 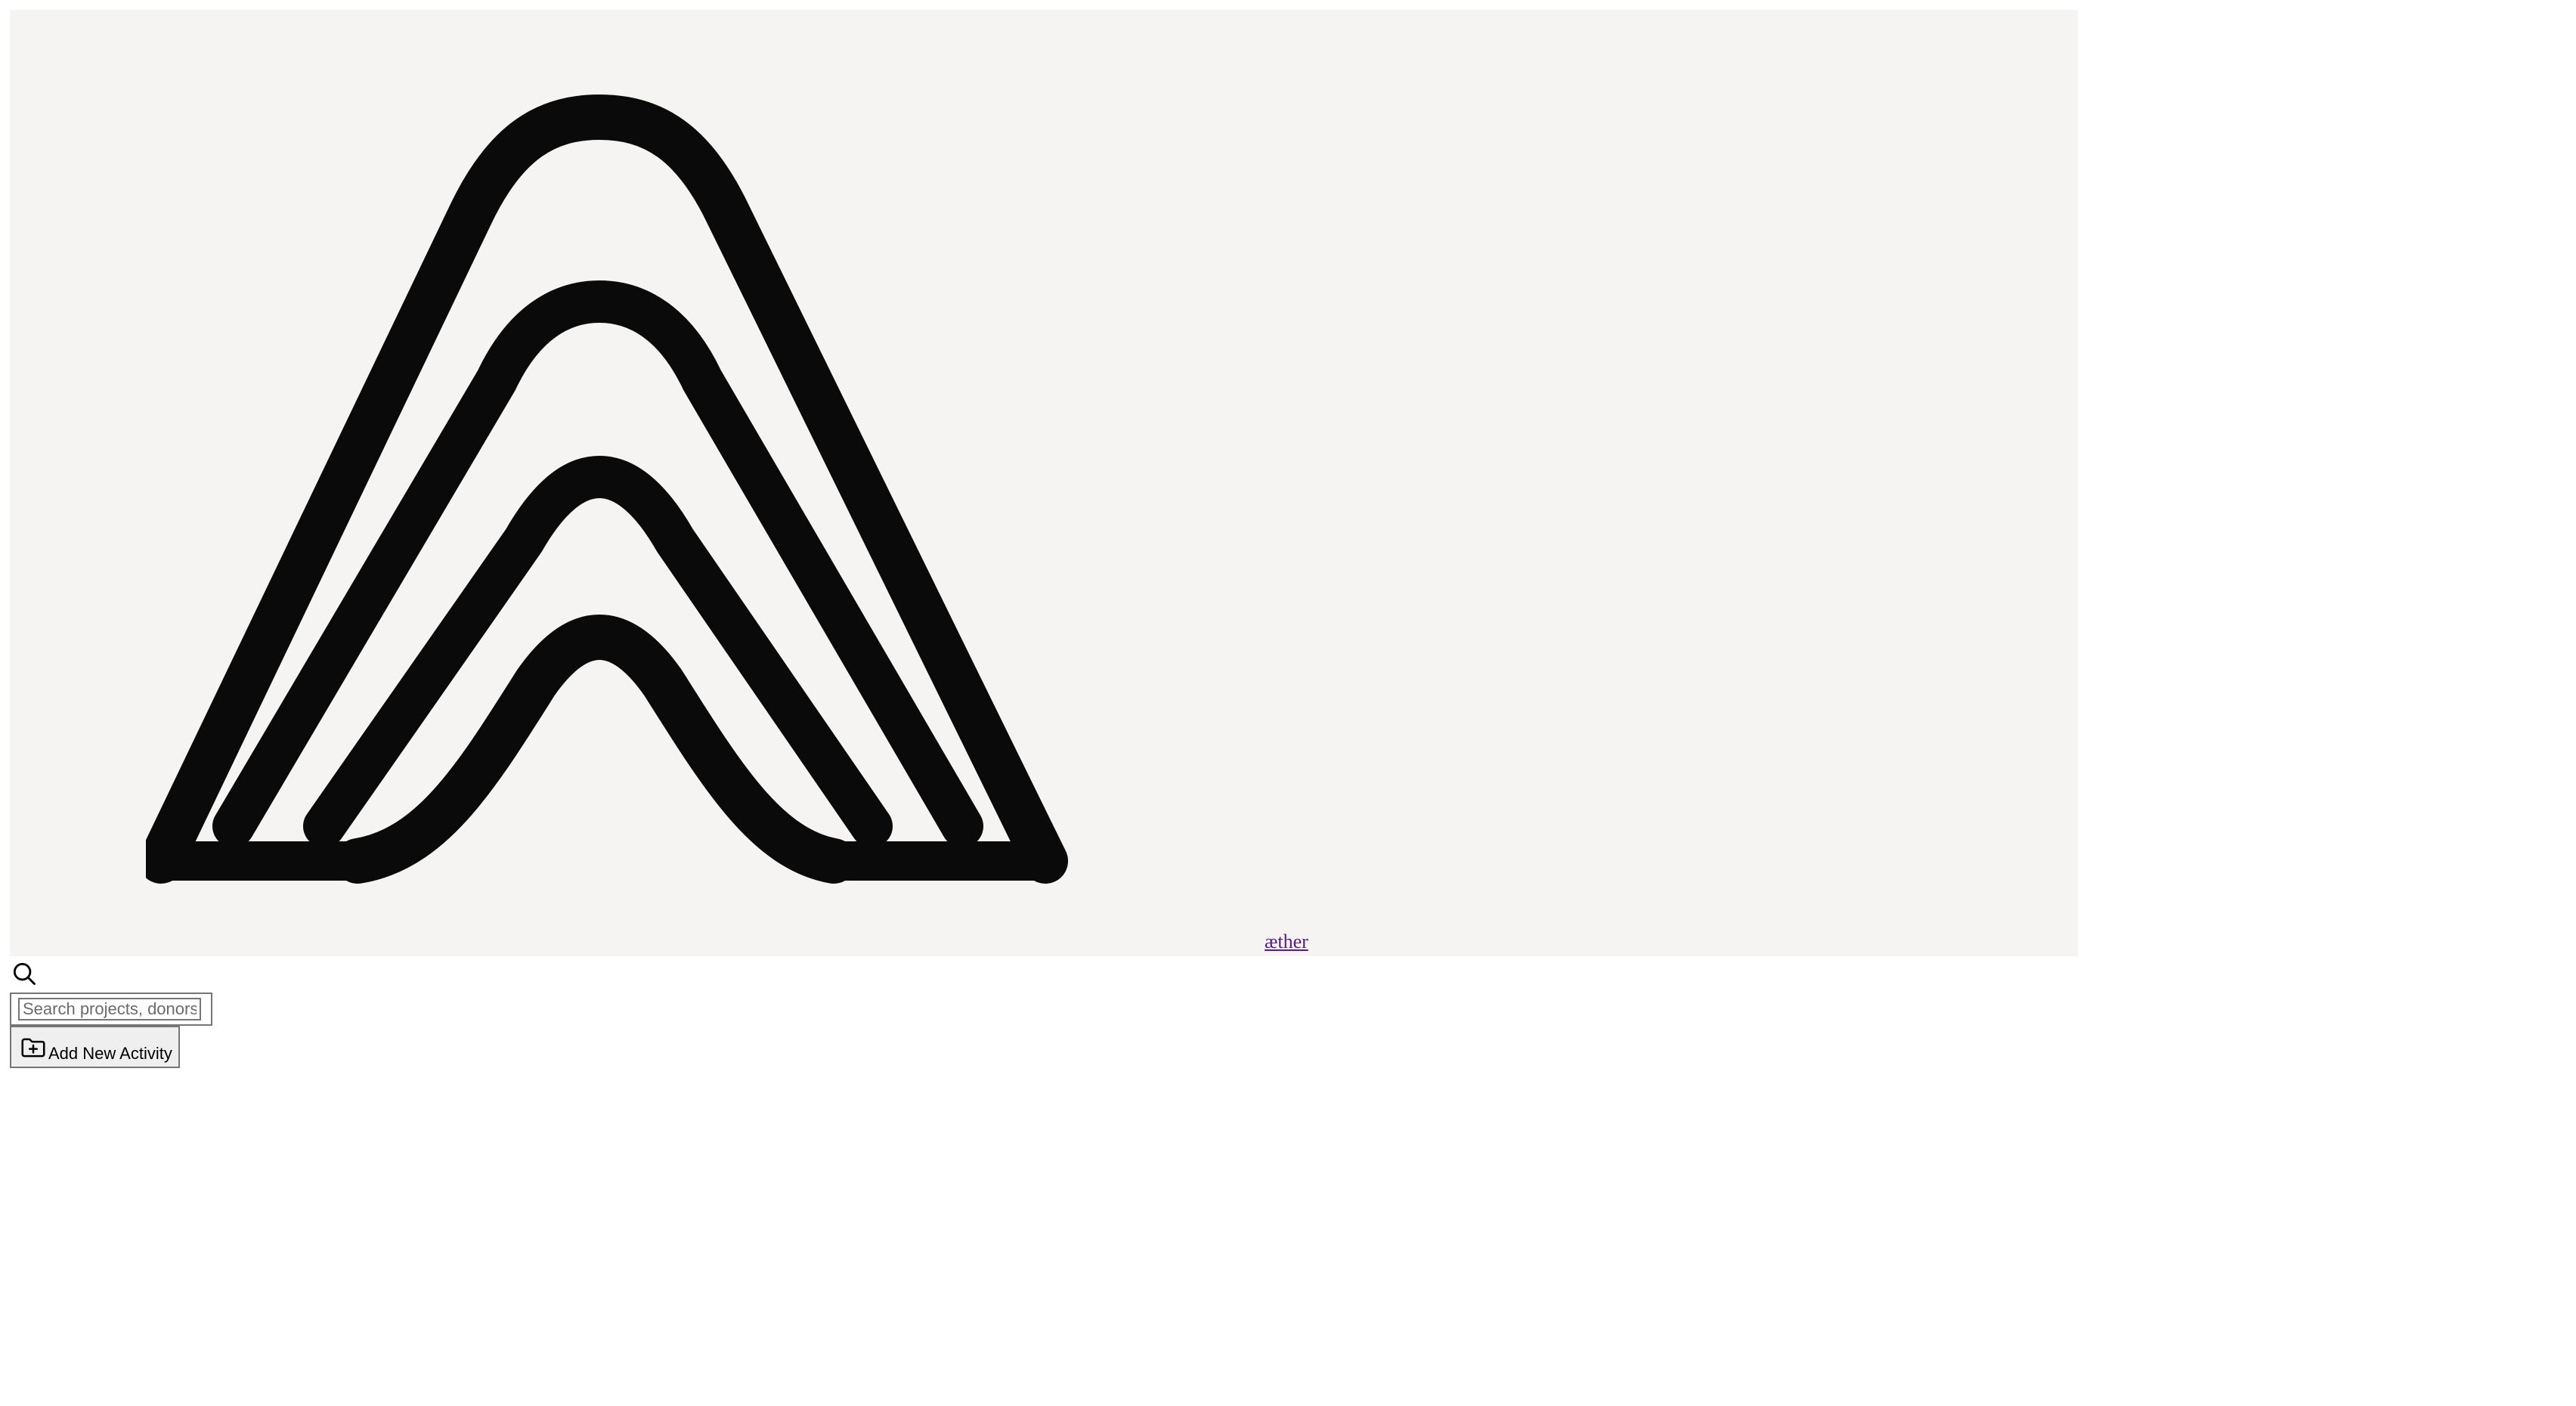 What do you see at coordinates (33, 1048) in the screenshot?
I see `folder-plus-icon` at bounding box center [33, 1048].